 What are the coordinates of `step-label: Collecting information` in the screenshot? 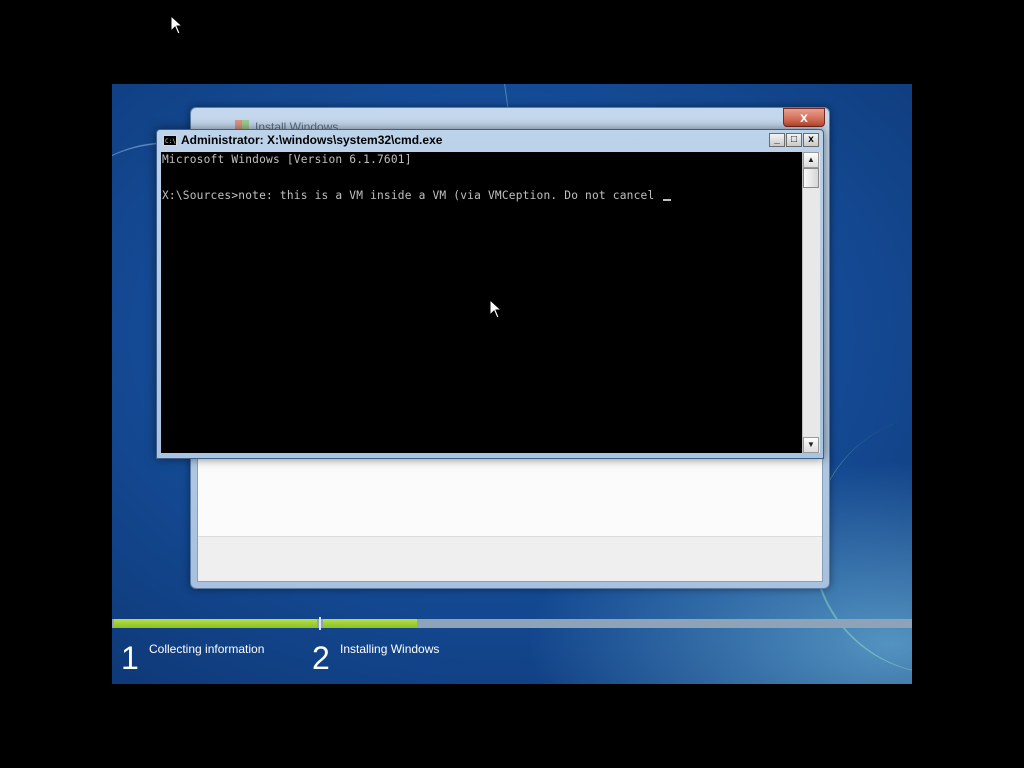 It's located at (207, 649).